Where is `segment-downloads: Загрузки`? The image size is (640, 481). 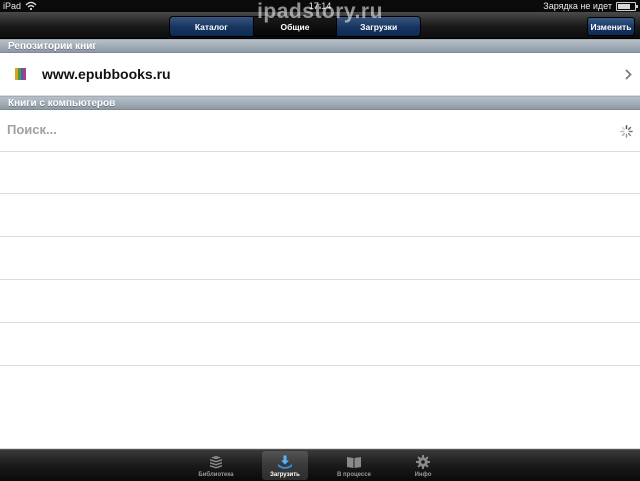
segment-downloads: Загрузки is located at coordinates (378, 26).